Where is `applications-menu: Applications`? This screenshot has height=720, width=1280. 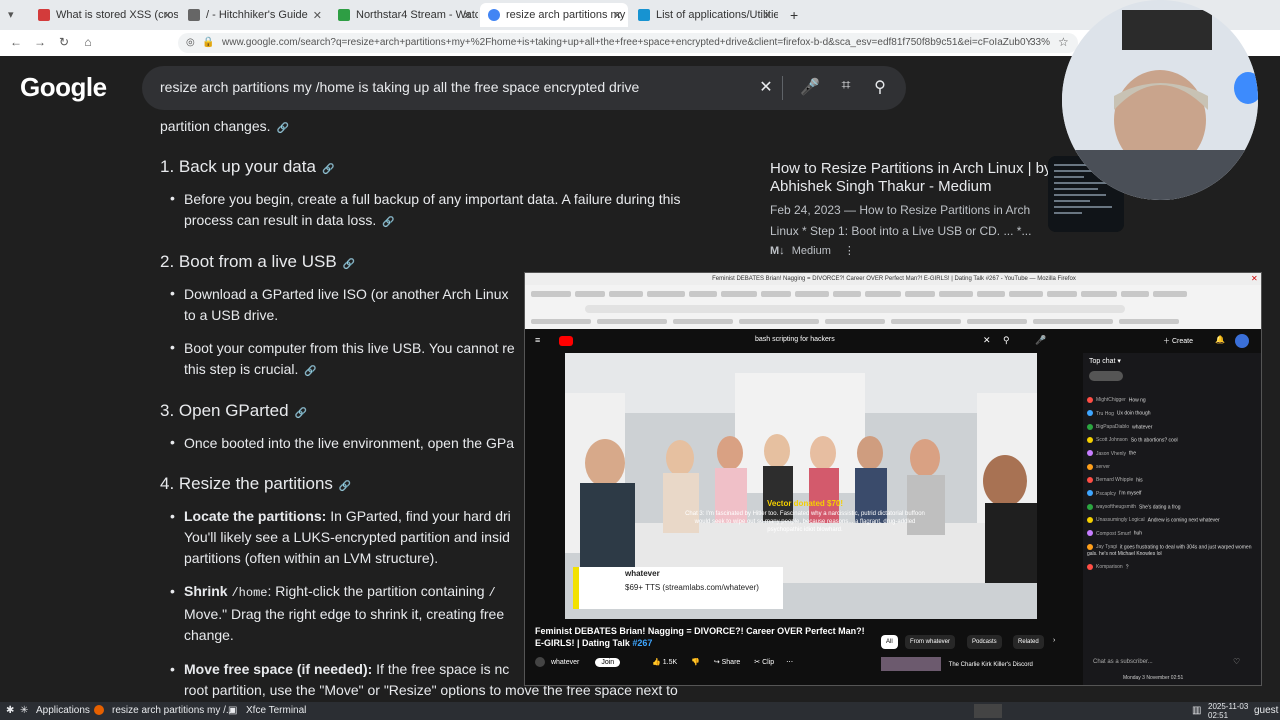
applications-menu: Applications is located at coordinates (63, 710).